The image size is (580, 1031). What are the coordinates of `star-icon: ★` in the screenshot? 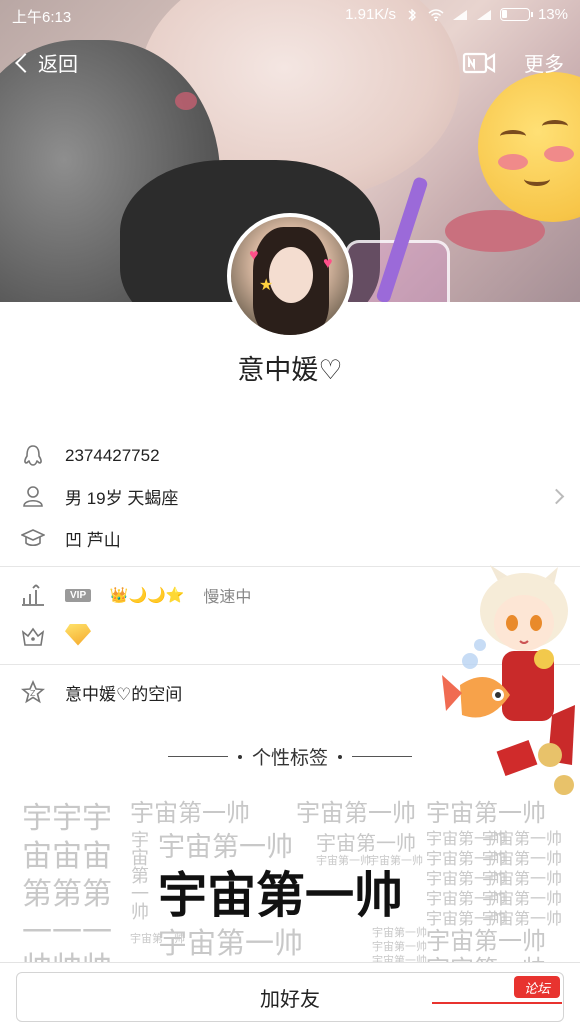 It's located at (266, 285).